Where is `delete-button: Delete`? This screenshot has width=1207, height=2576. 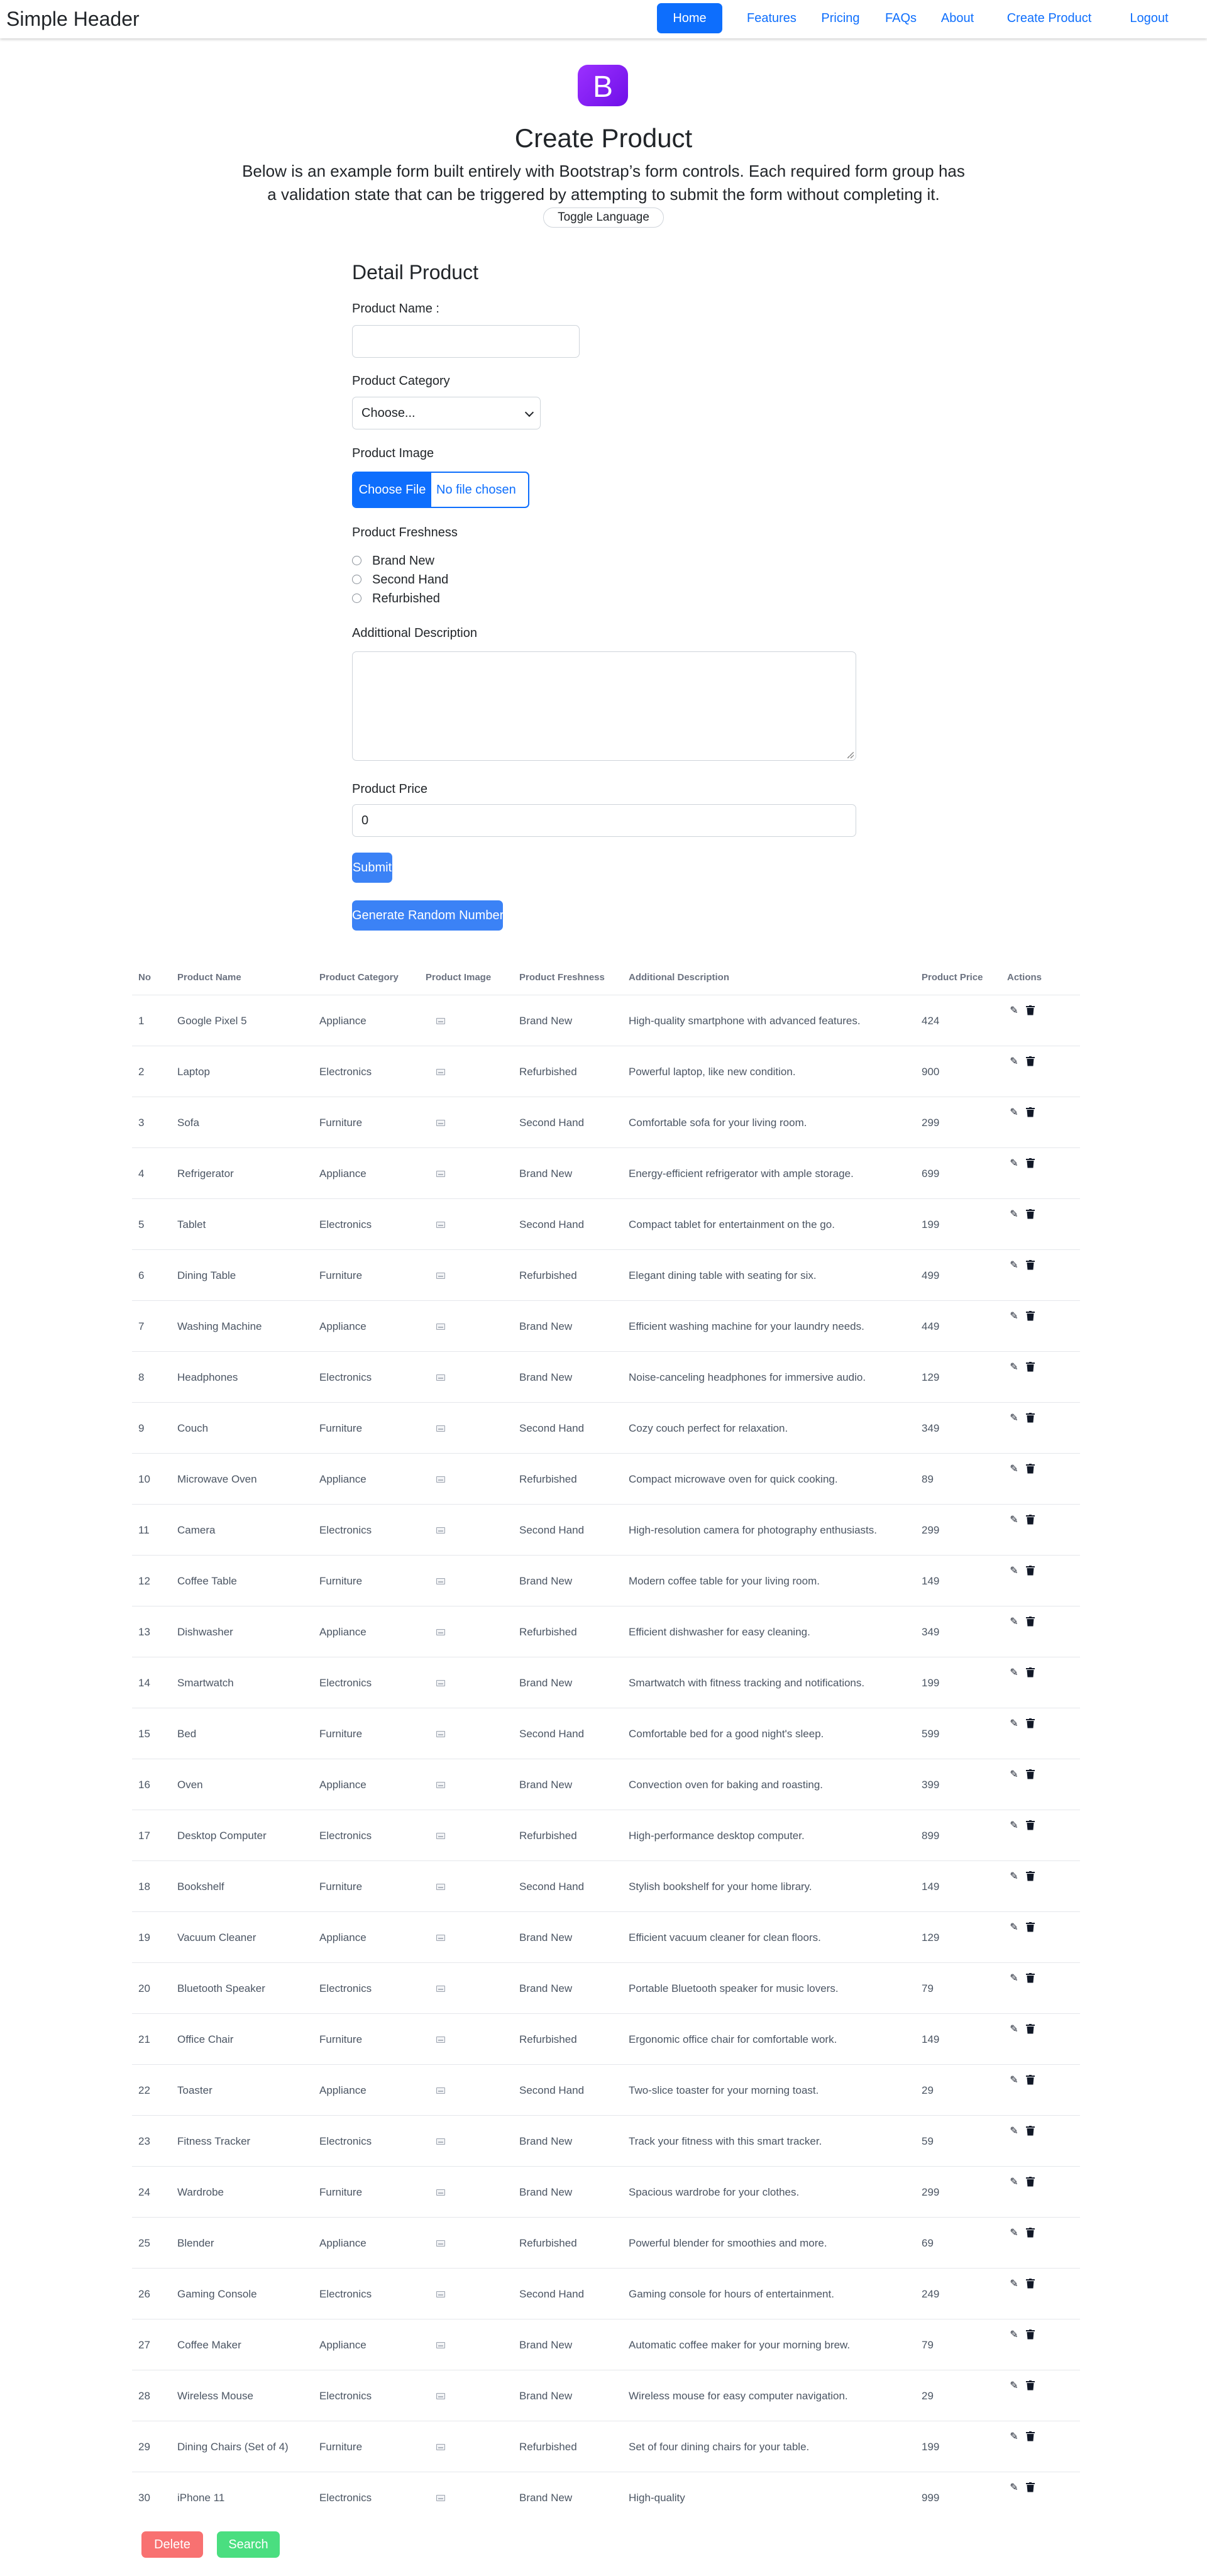
delete-button: Delete is located at coordinates (172, 2544).